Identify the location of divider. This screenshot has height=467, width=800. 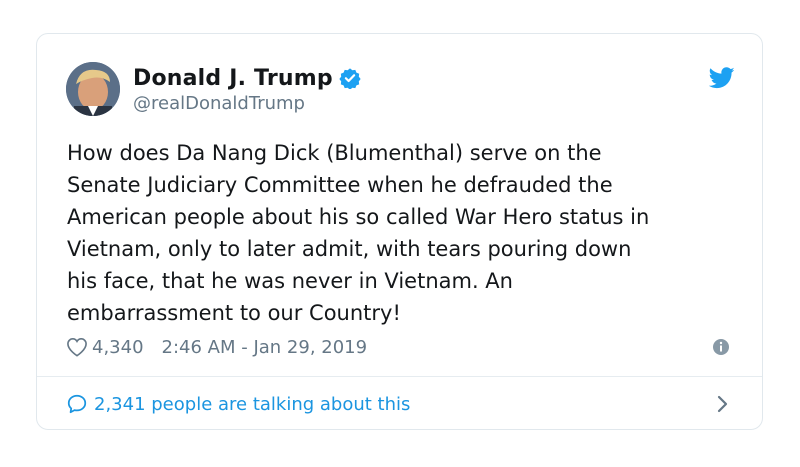
(399, 376).